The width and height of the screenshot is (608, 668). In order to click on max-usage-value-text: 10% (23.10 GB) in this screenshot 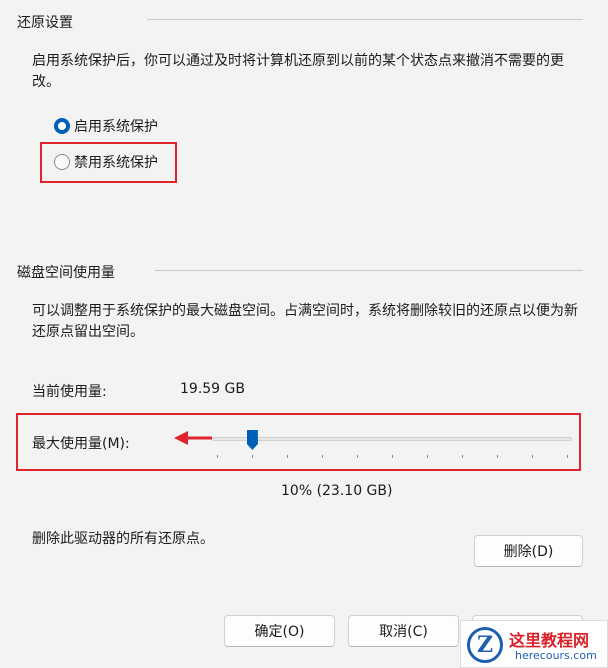, I will do `click(337, 491)`.